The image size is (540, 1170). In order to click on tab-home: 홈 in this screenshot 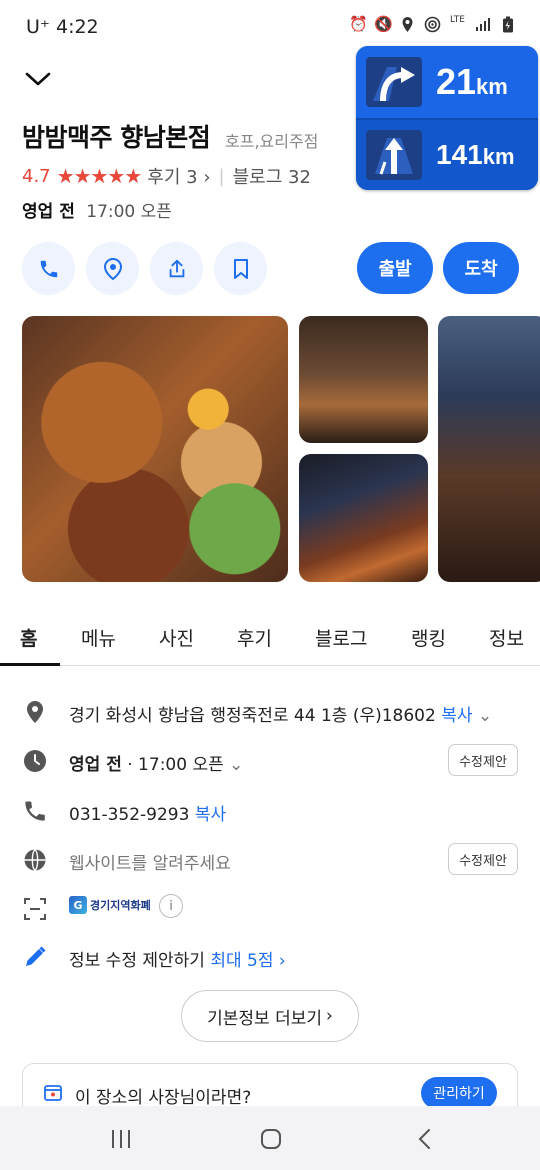, I will do `click(28, 637)`.